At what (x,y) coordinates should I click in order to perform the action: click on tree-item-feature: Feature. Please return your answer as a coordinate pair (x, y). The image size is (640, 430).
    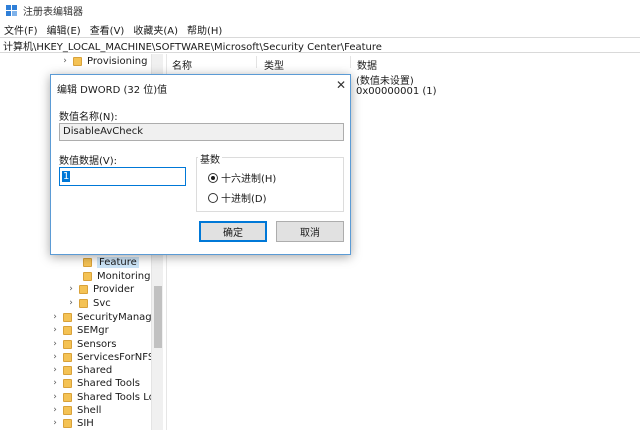
    Looking at the image, I should click on (104, 262).